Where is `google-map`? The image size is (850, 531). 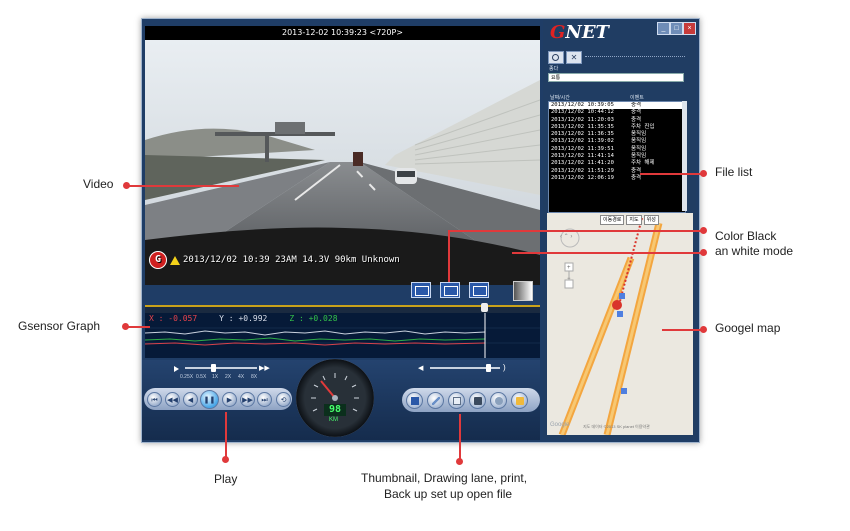
google-map is located at coordinates (620, 324).